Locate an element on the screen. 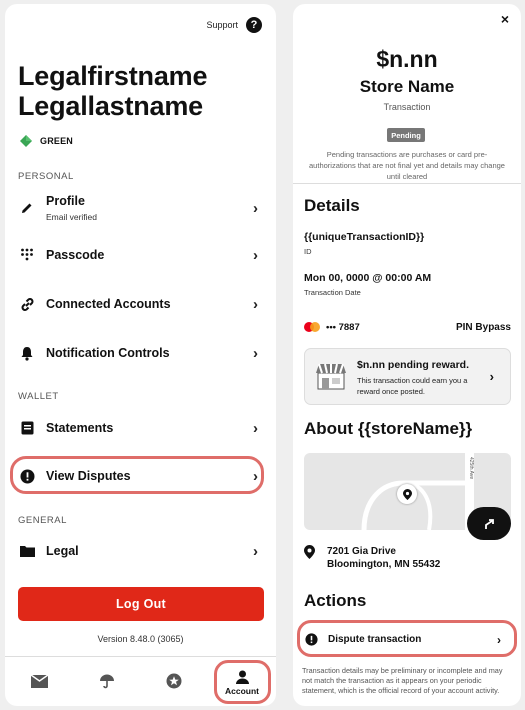 The image size is (525, 710). transaction-type: Transaction is located at coordinates (407, 107).